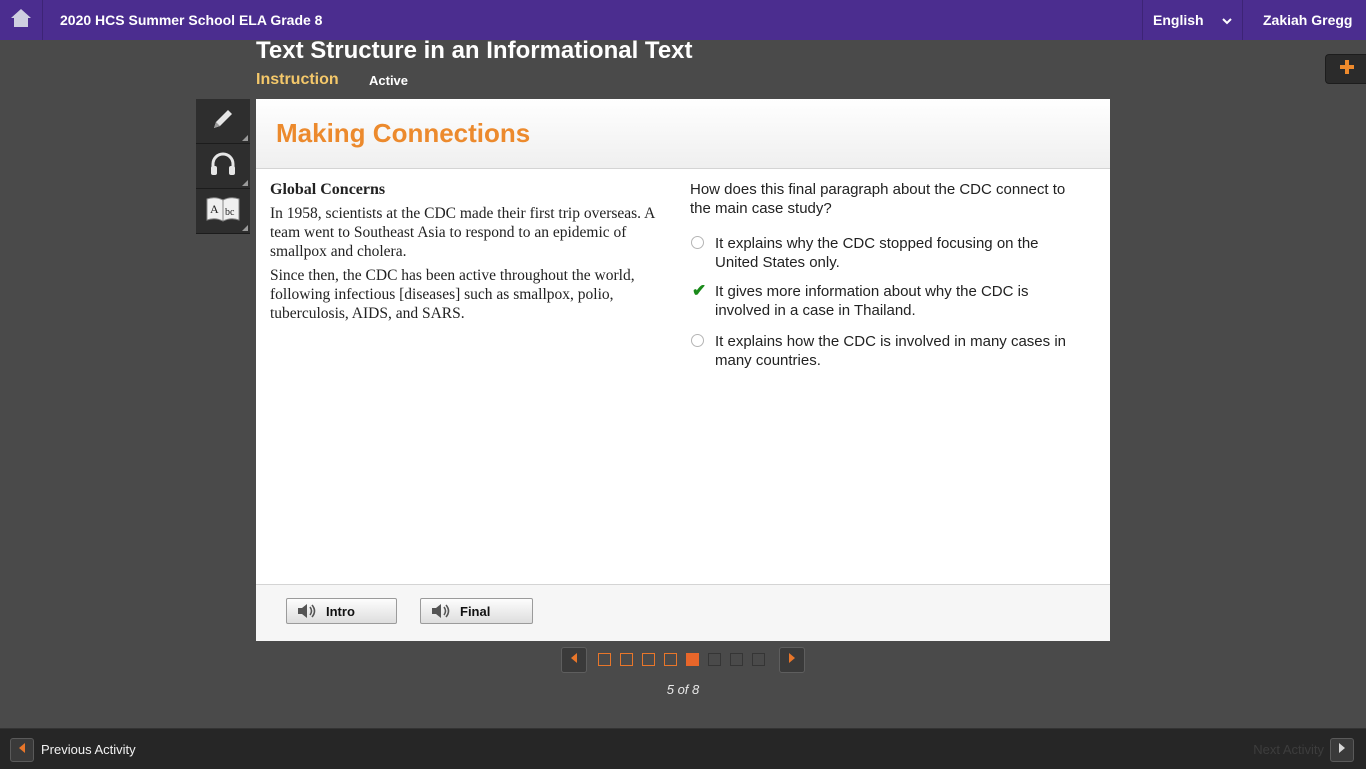 The height and width of the screenshot is (769, 1366). I want to click on expand-button, so click(1345, 69).